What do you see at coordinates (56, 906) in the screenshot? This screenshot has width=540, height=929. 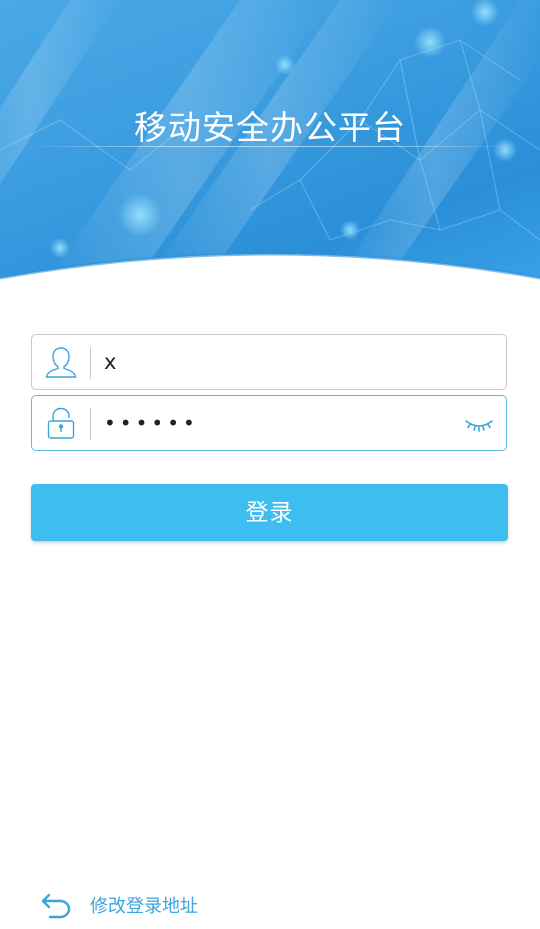 I see `back-arrow-icon` at bounding box center [56, 906].